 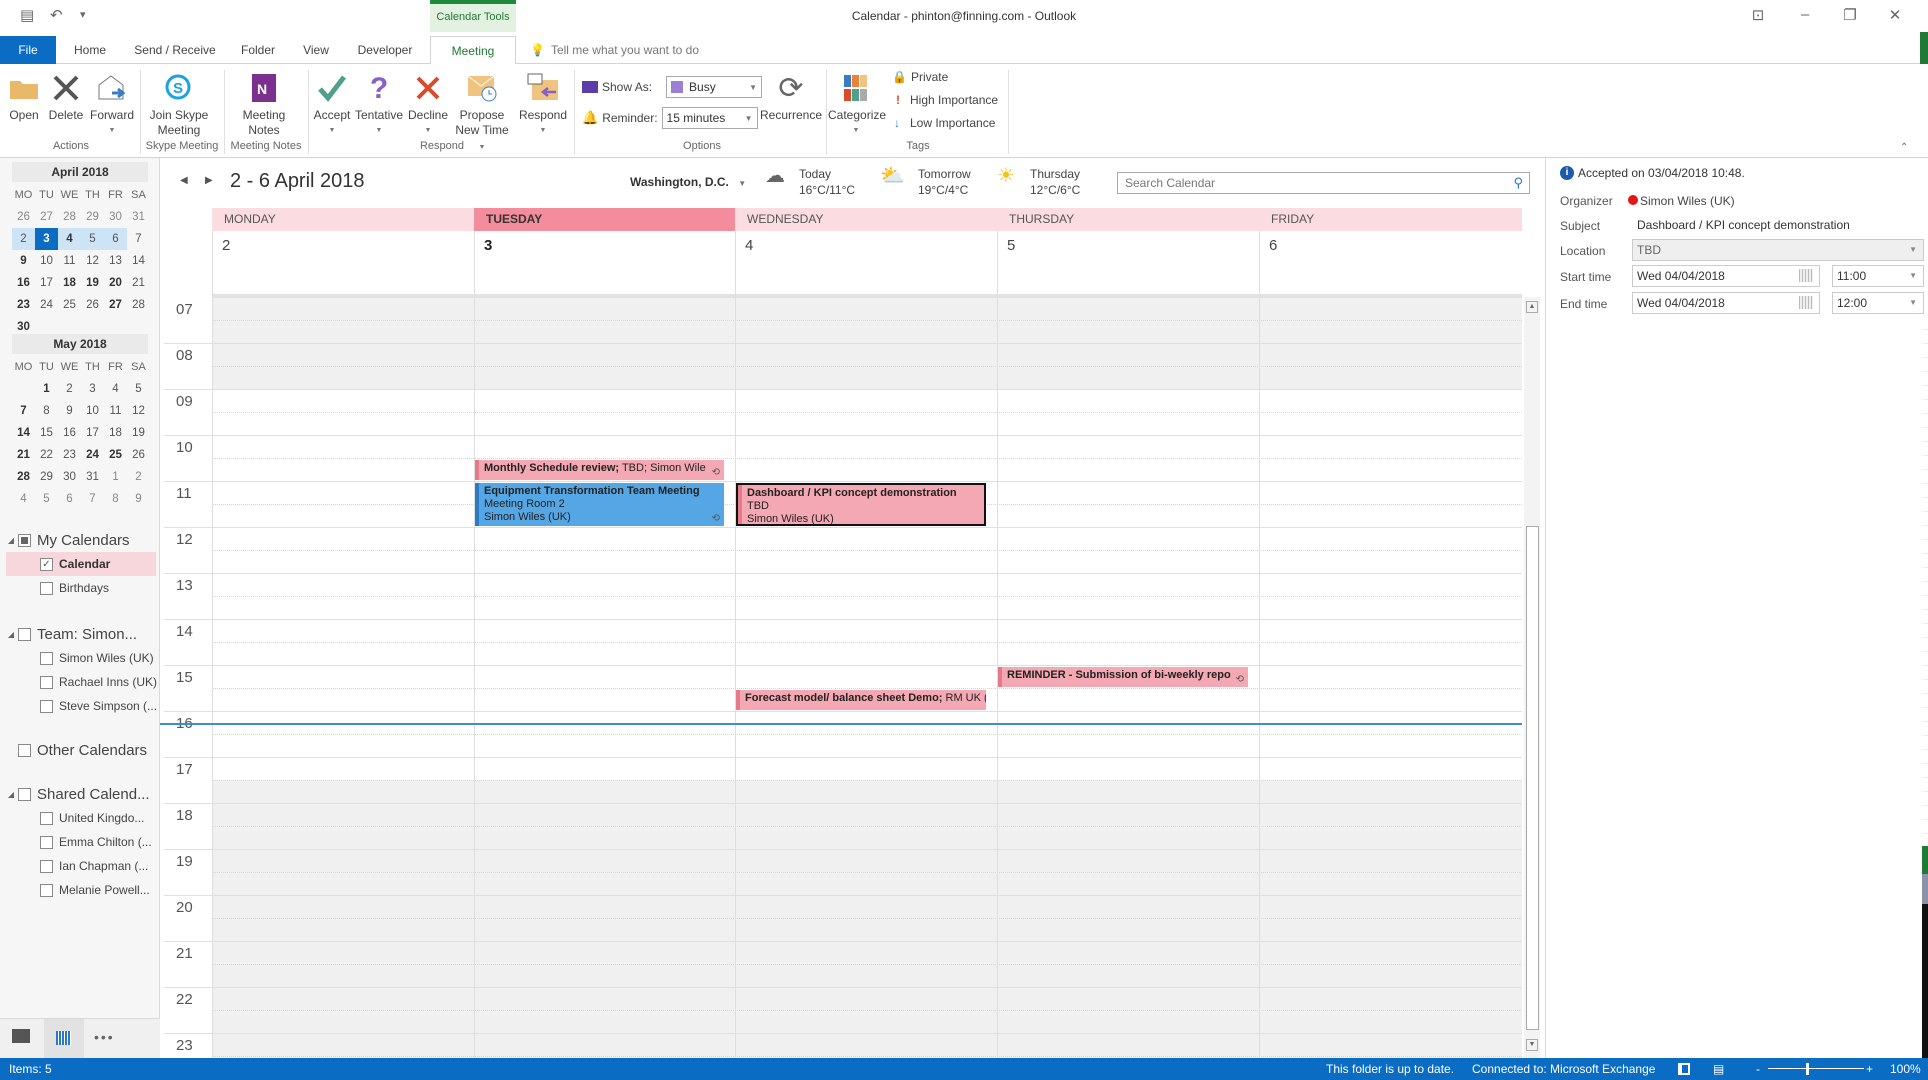 I want to click on tab-meeting: Meeting, so click(x=473, y=50).